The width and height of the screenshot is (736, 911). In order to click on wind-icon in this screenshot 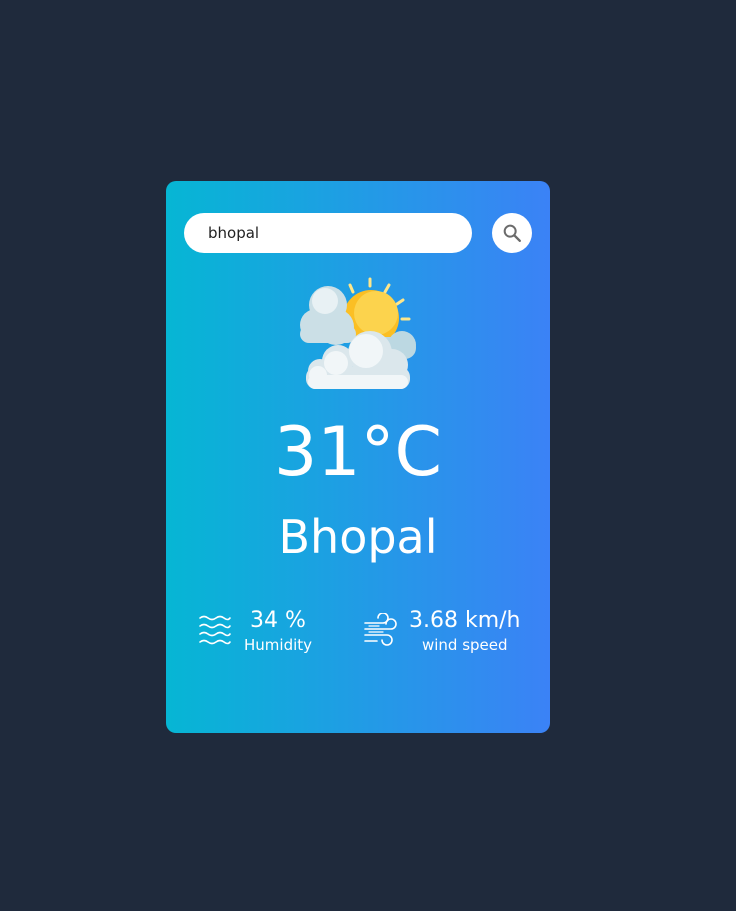, I will do `click(380, 629)`.